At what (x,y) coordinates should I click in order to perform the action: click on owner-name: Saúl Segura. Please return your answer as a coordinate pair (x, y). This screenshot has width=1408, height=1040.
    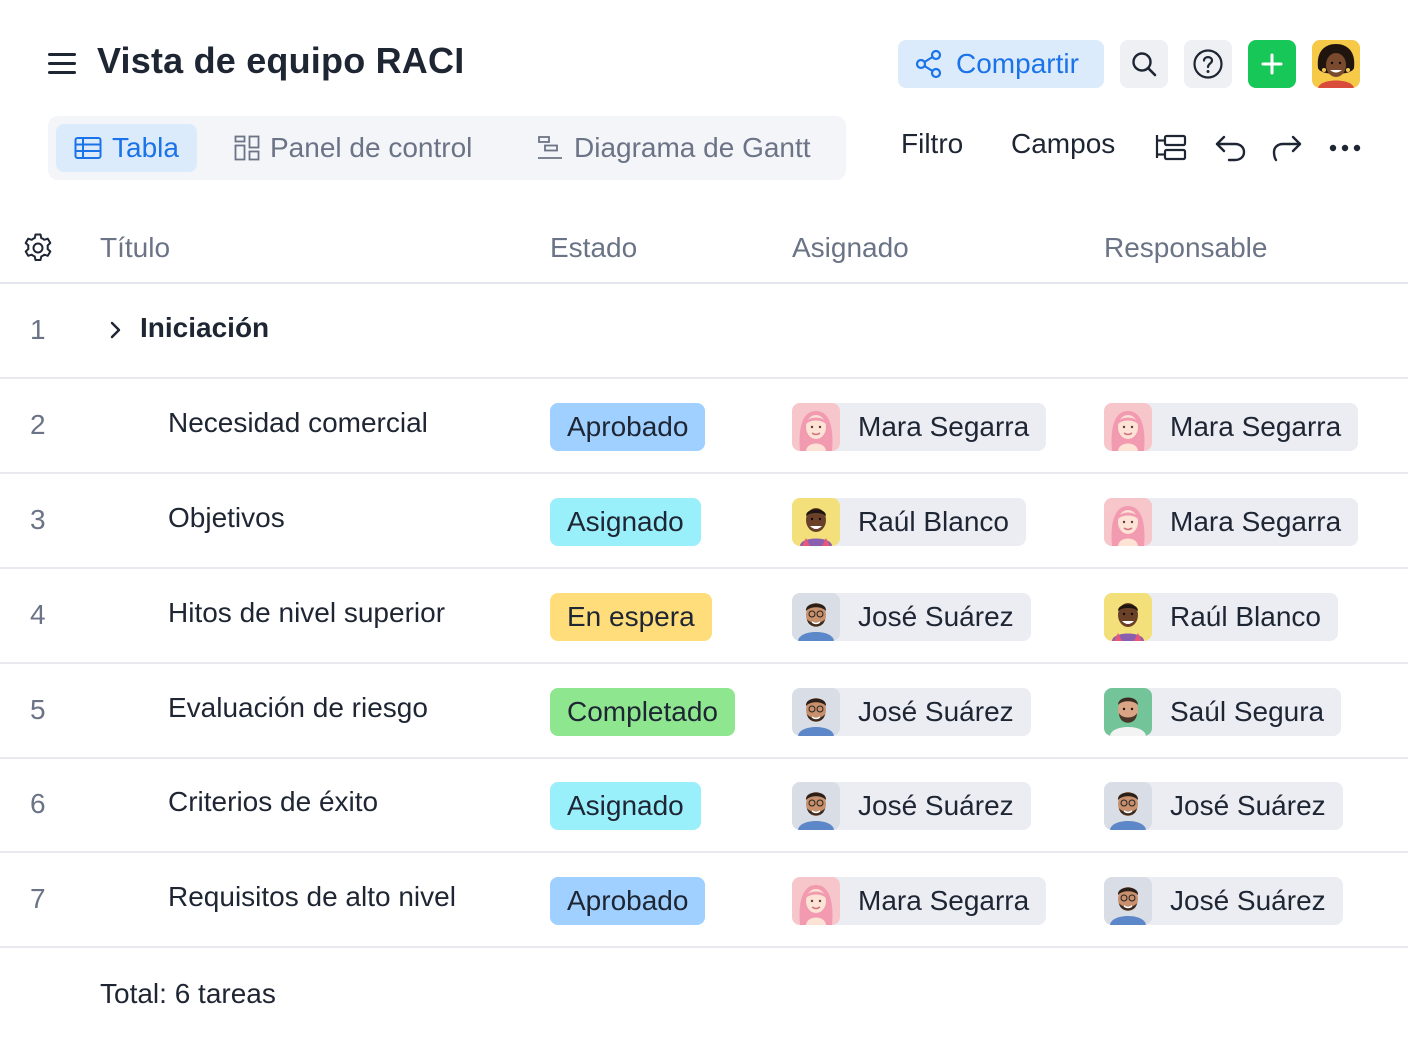
    Looking at the image, I should click on (1247, 711).